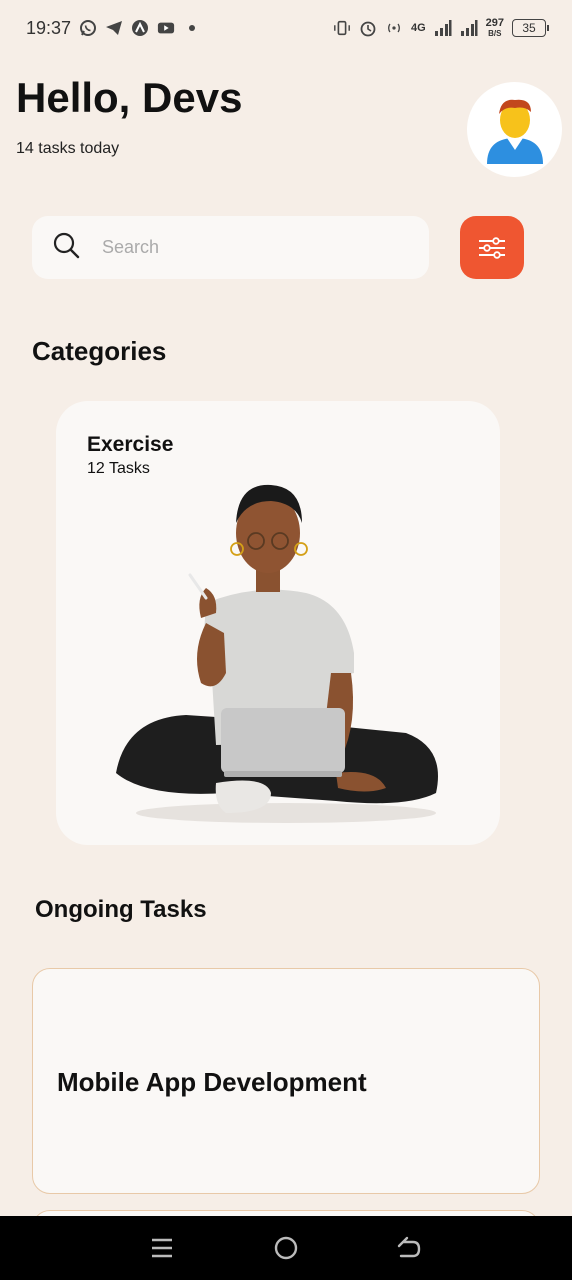 The image size is (572, 1280). I want to click on system-nav-bar, so click(286, 1248).